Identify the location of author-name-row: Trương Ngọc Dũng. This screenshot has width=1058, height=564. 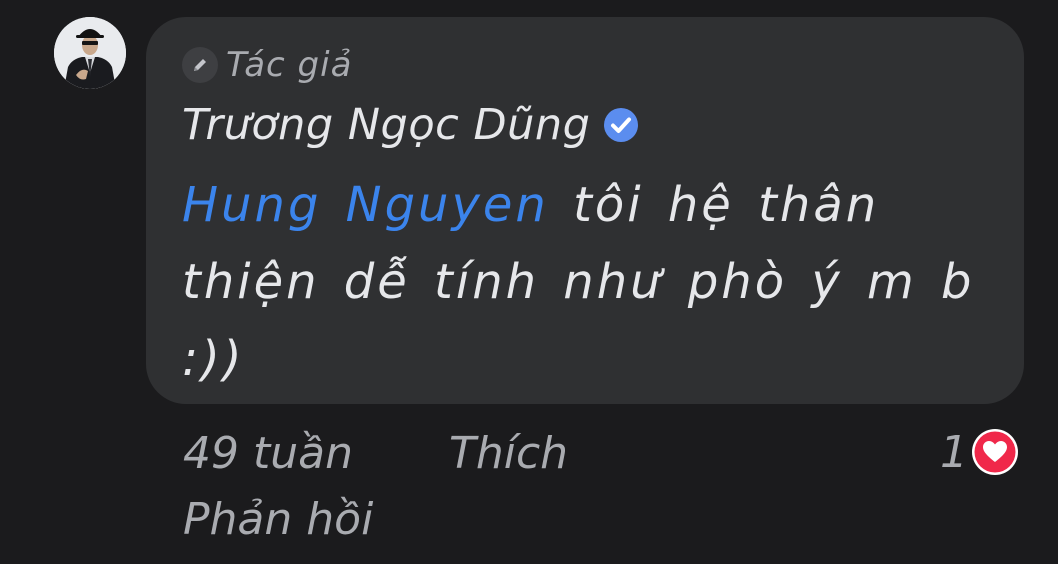
(411, 125).